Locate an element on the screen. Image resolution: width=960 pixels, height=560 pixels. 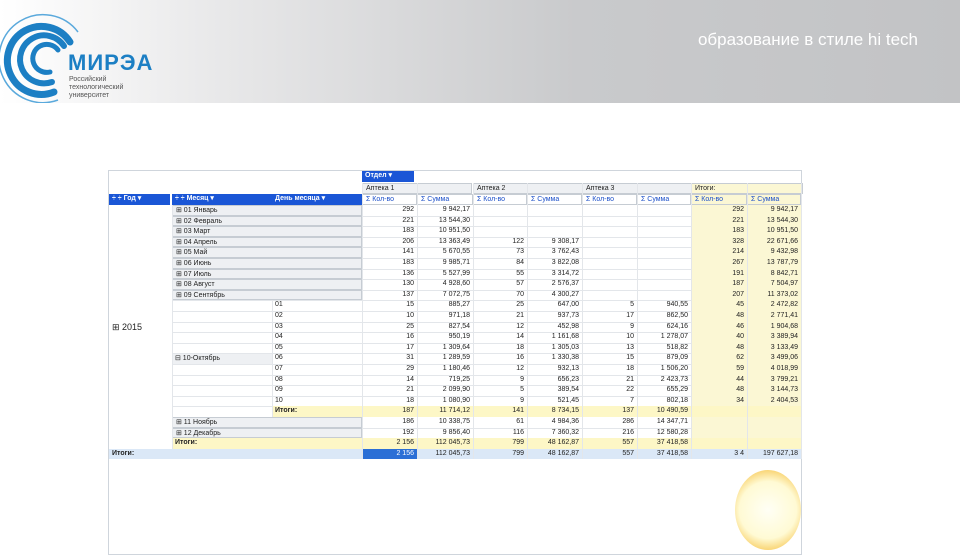
table-cell: 1 330,38 is located at coordinates (565, 358).